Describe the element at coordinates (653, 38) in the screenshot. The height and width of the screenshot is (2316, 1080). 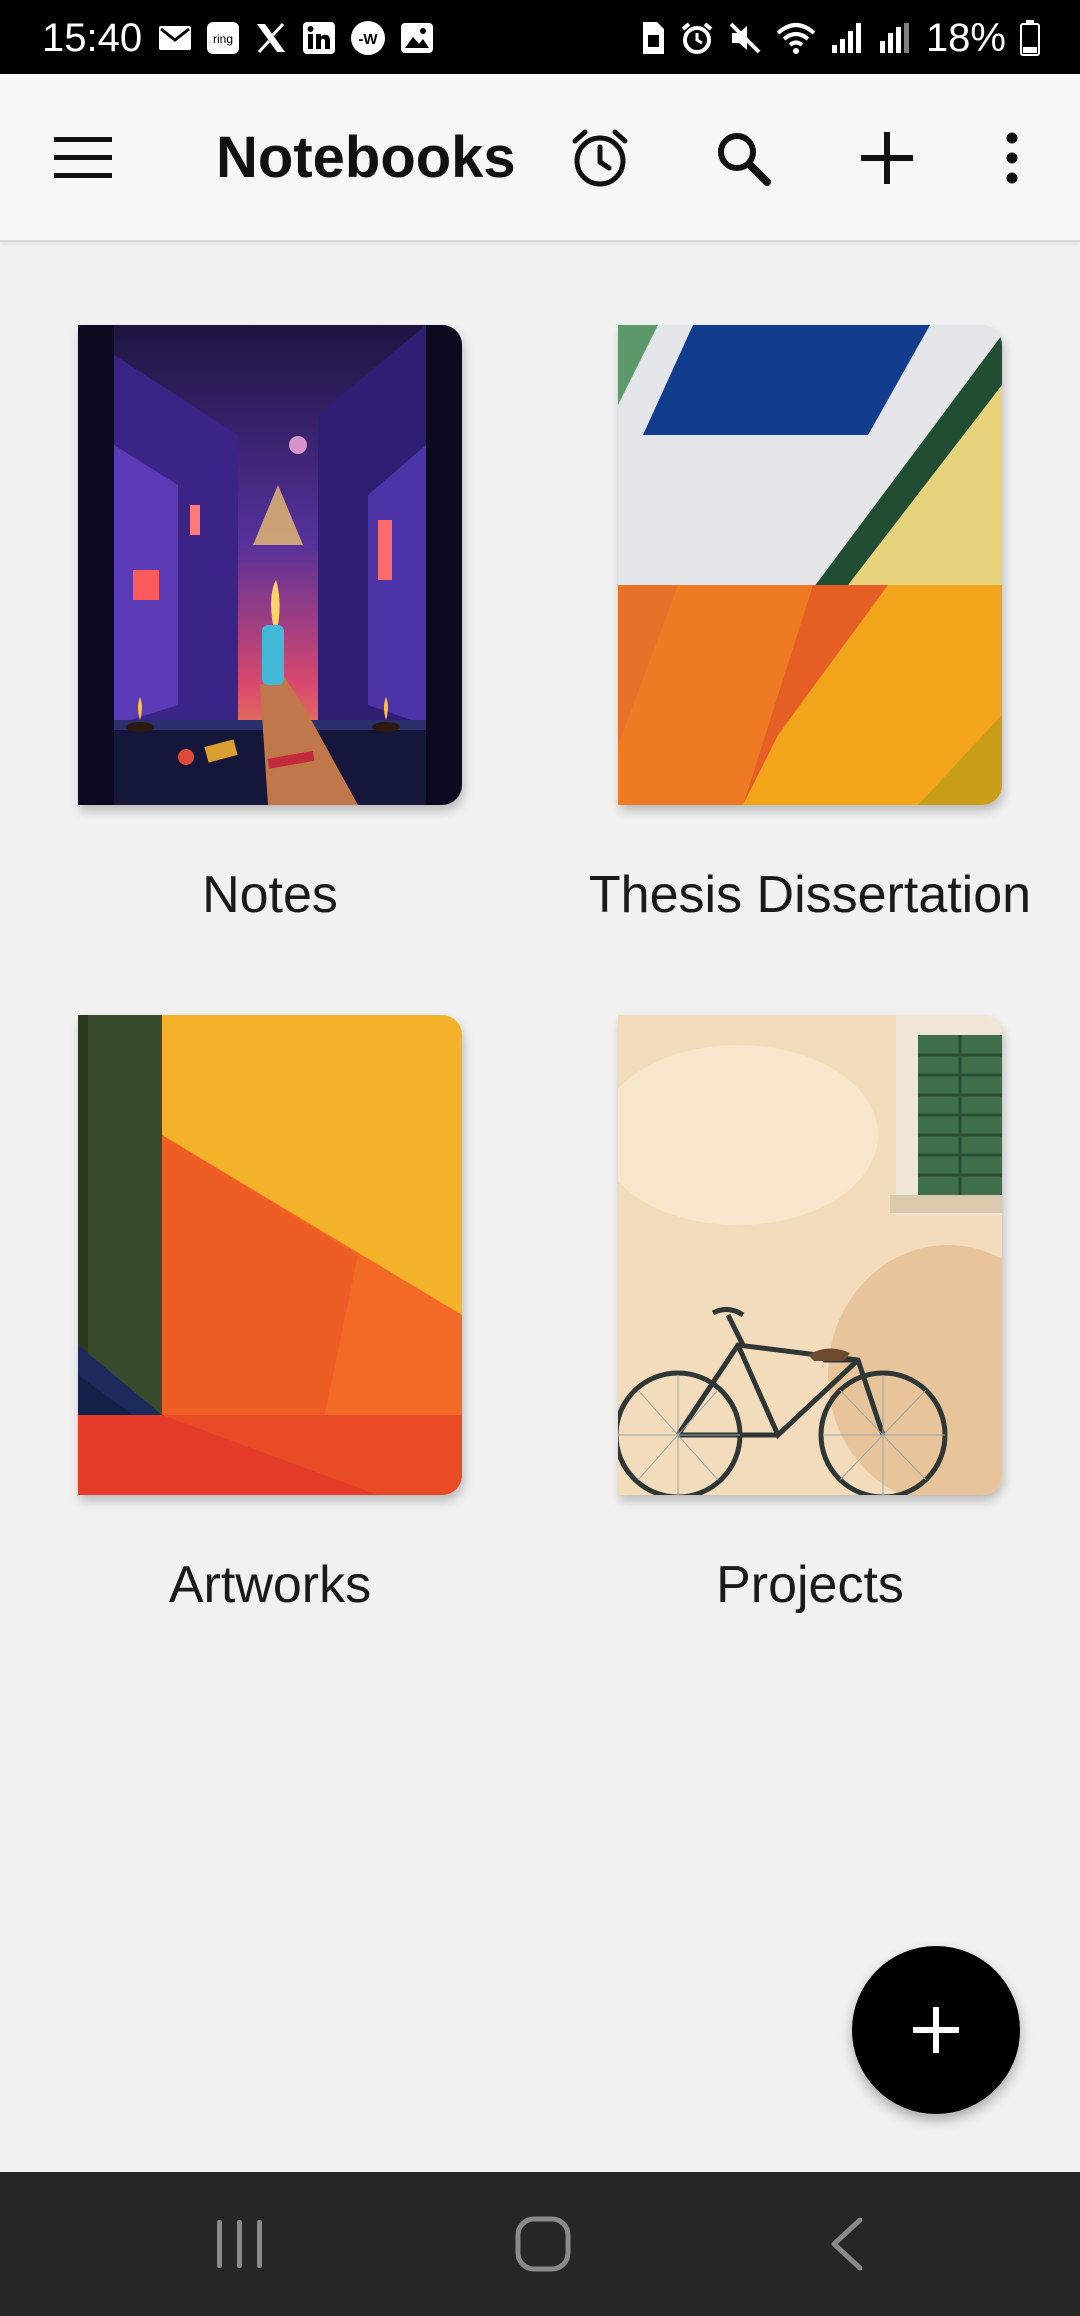
I see `sim-icon` at that location.